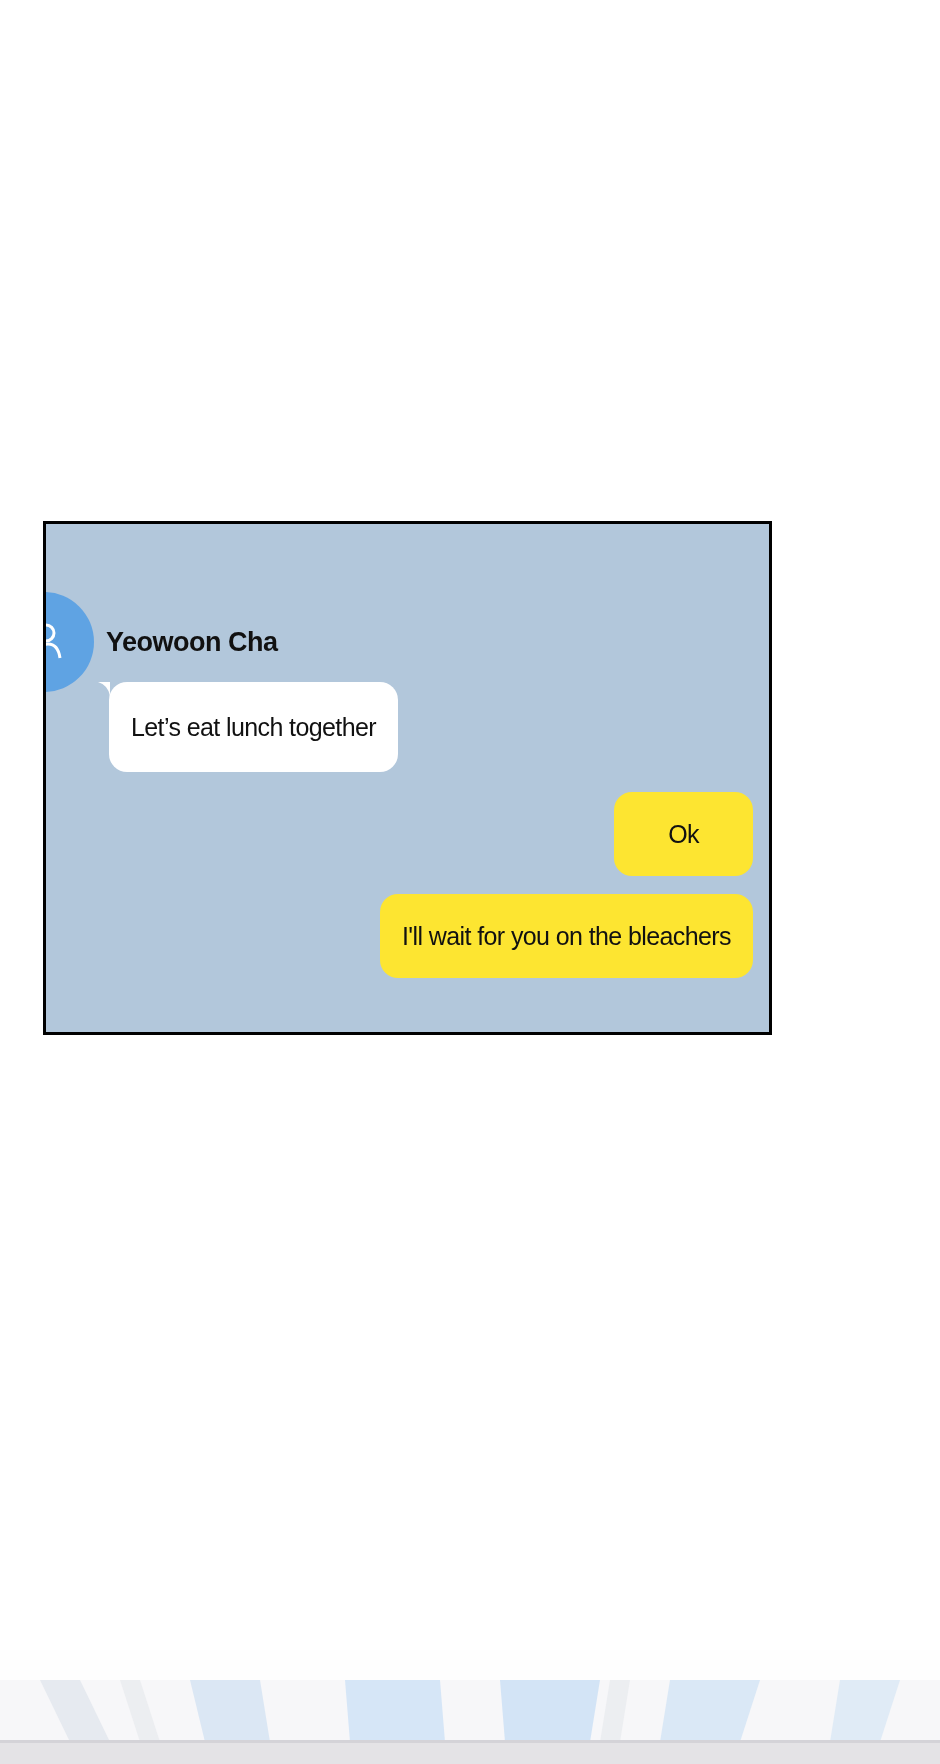 This screenshot has width=940, height=1764. I want to click on message-bubble: I'll wait for you on the bleachers, so click(566, 936).